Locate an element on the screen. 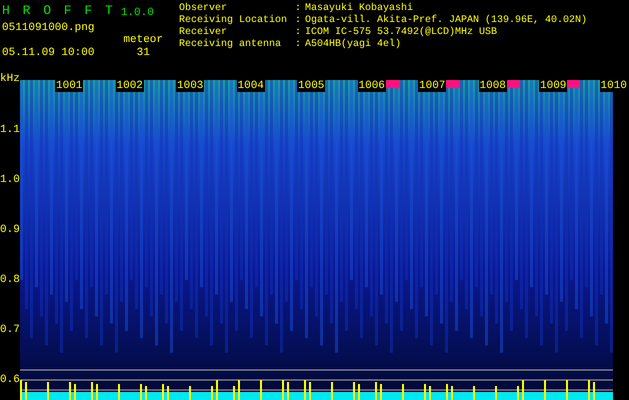  frequency-label: 0.9 is located at coordinates (10, 230).